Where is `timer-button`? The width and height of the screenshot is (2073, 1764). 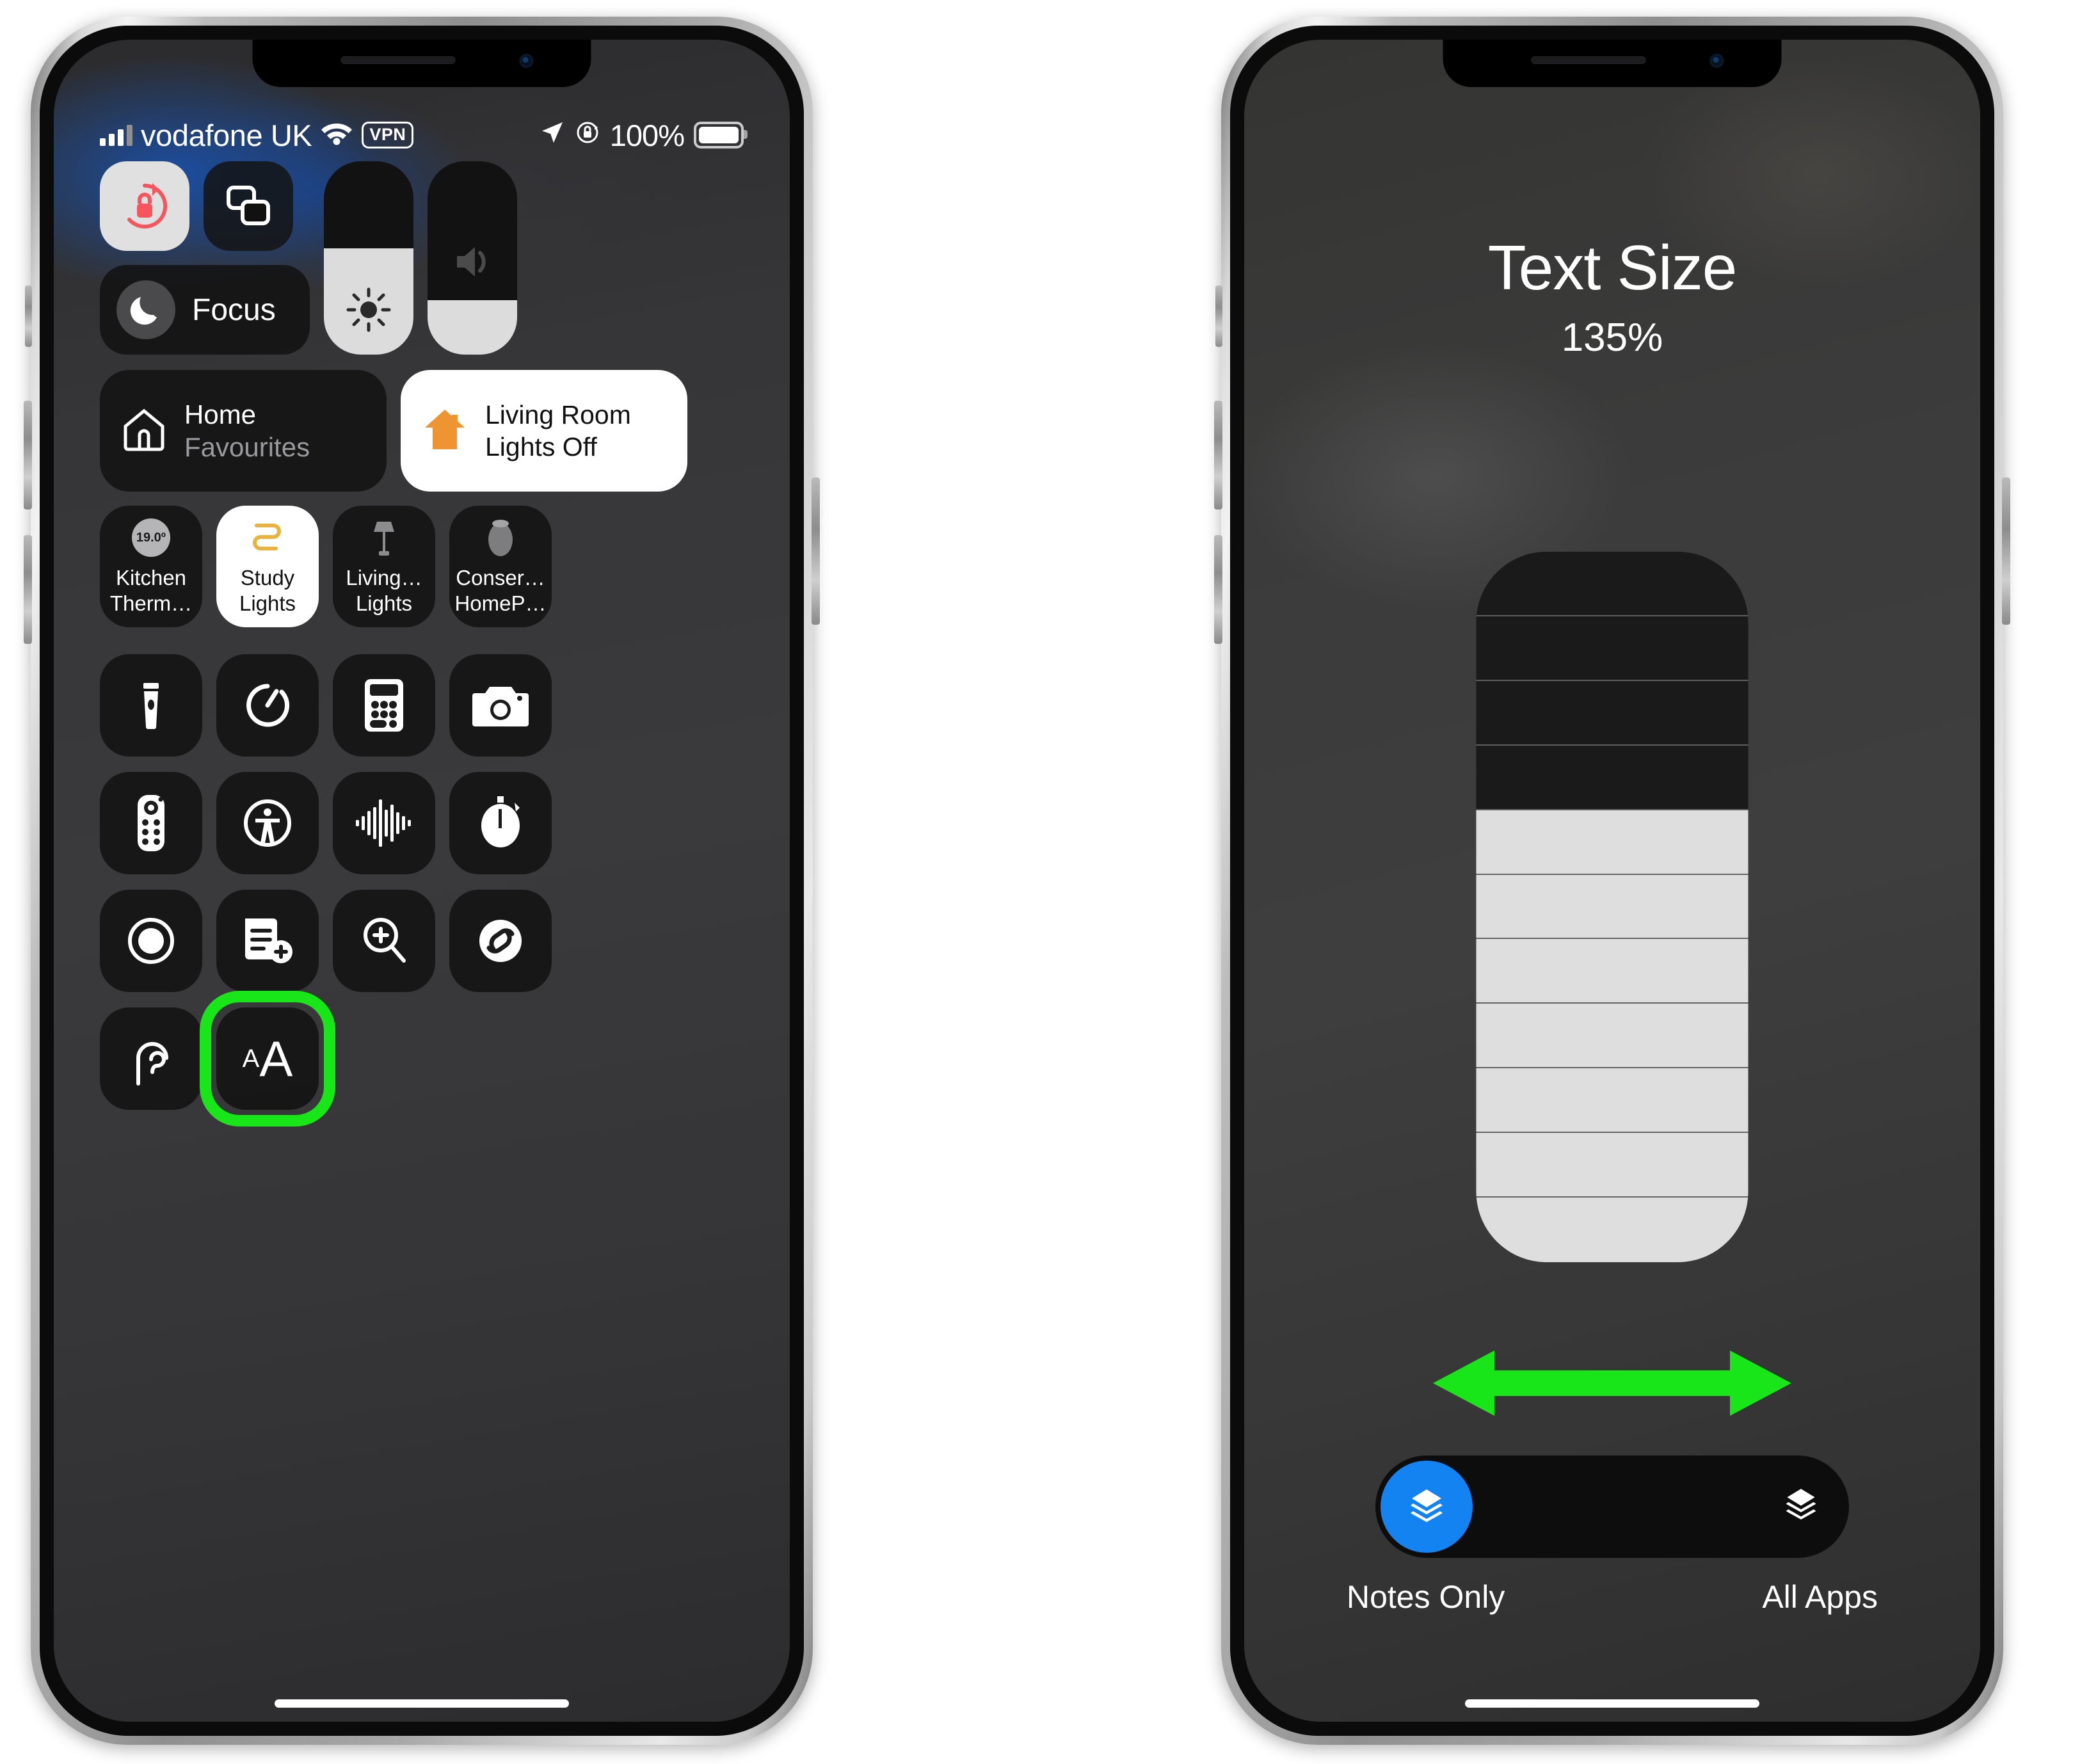
timer-button is located at coordinates (267, 705).